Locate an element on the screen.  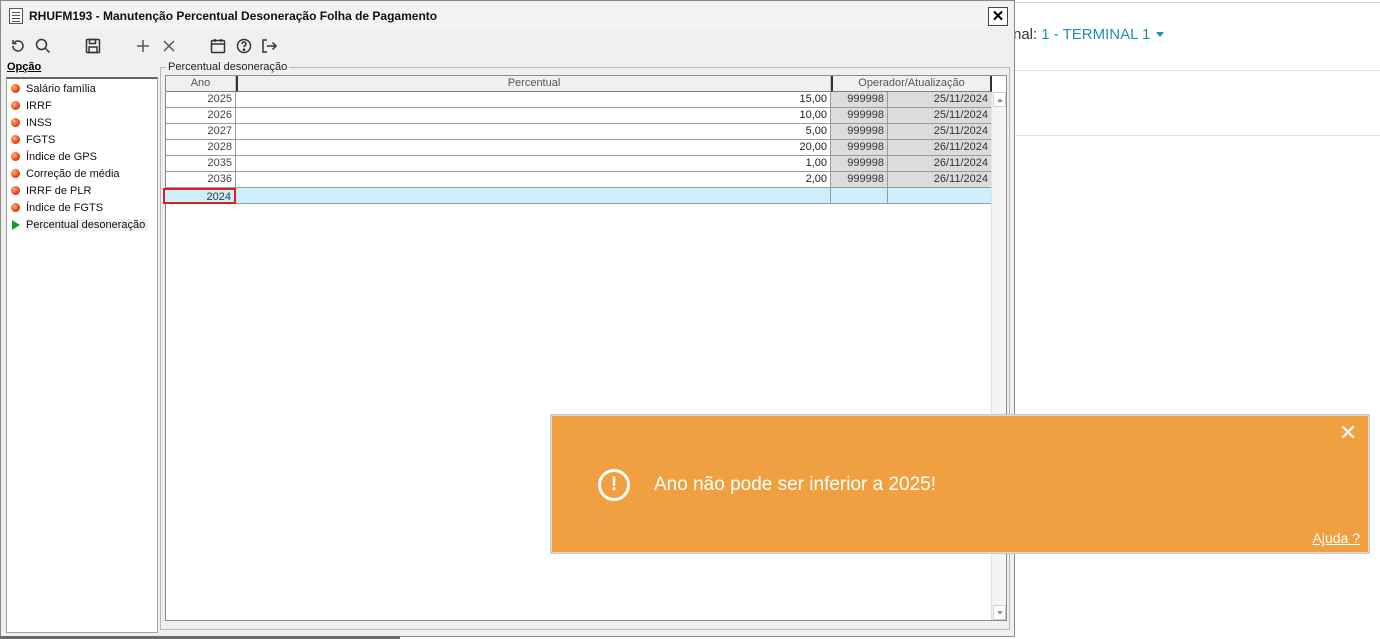
sidebar-item-label: Índice de GPS is located at coordinates (61, 156).